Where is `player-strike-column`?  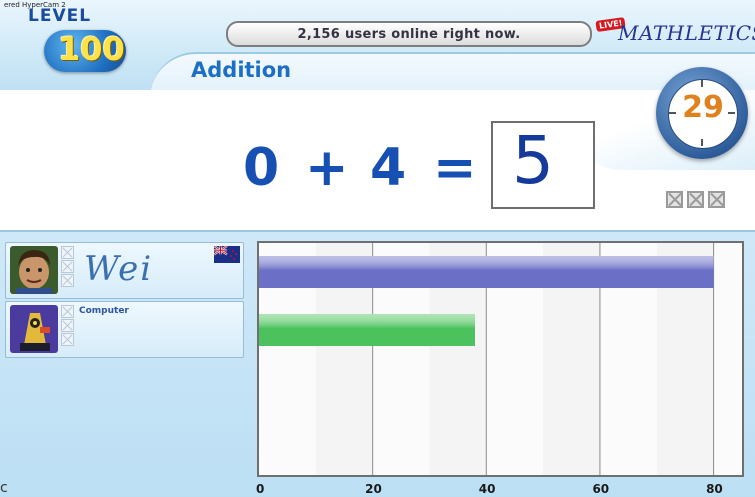
player-strike-column is located at coordinates (68, 266).